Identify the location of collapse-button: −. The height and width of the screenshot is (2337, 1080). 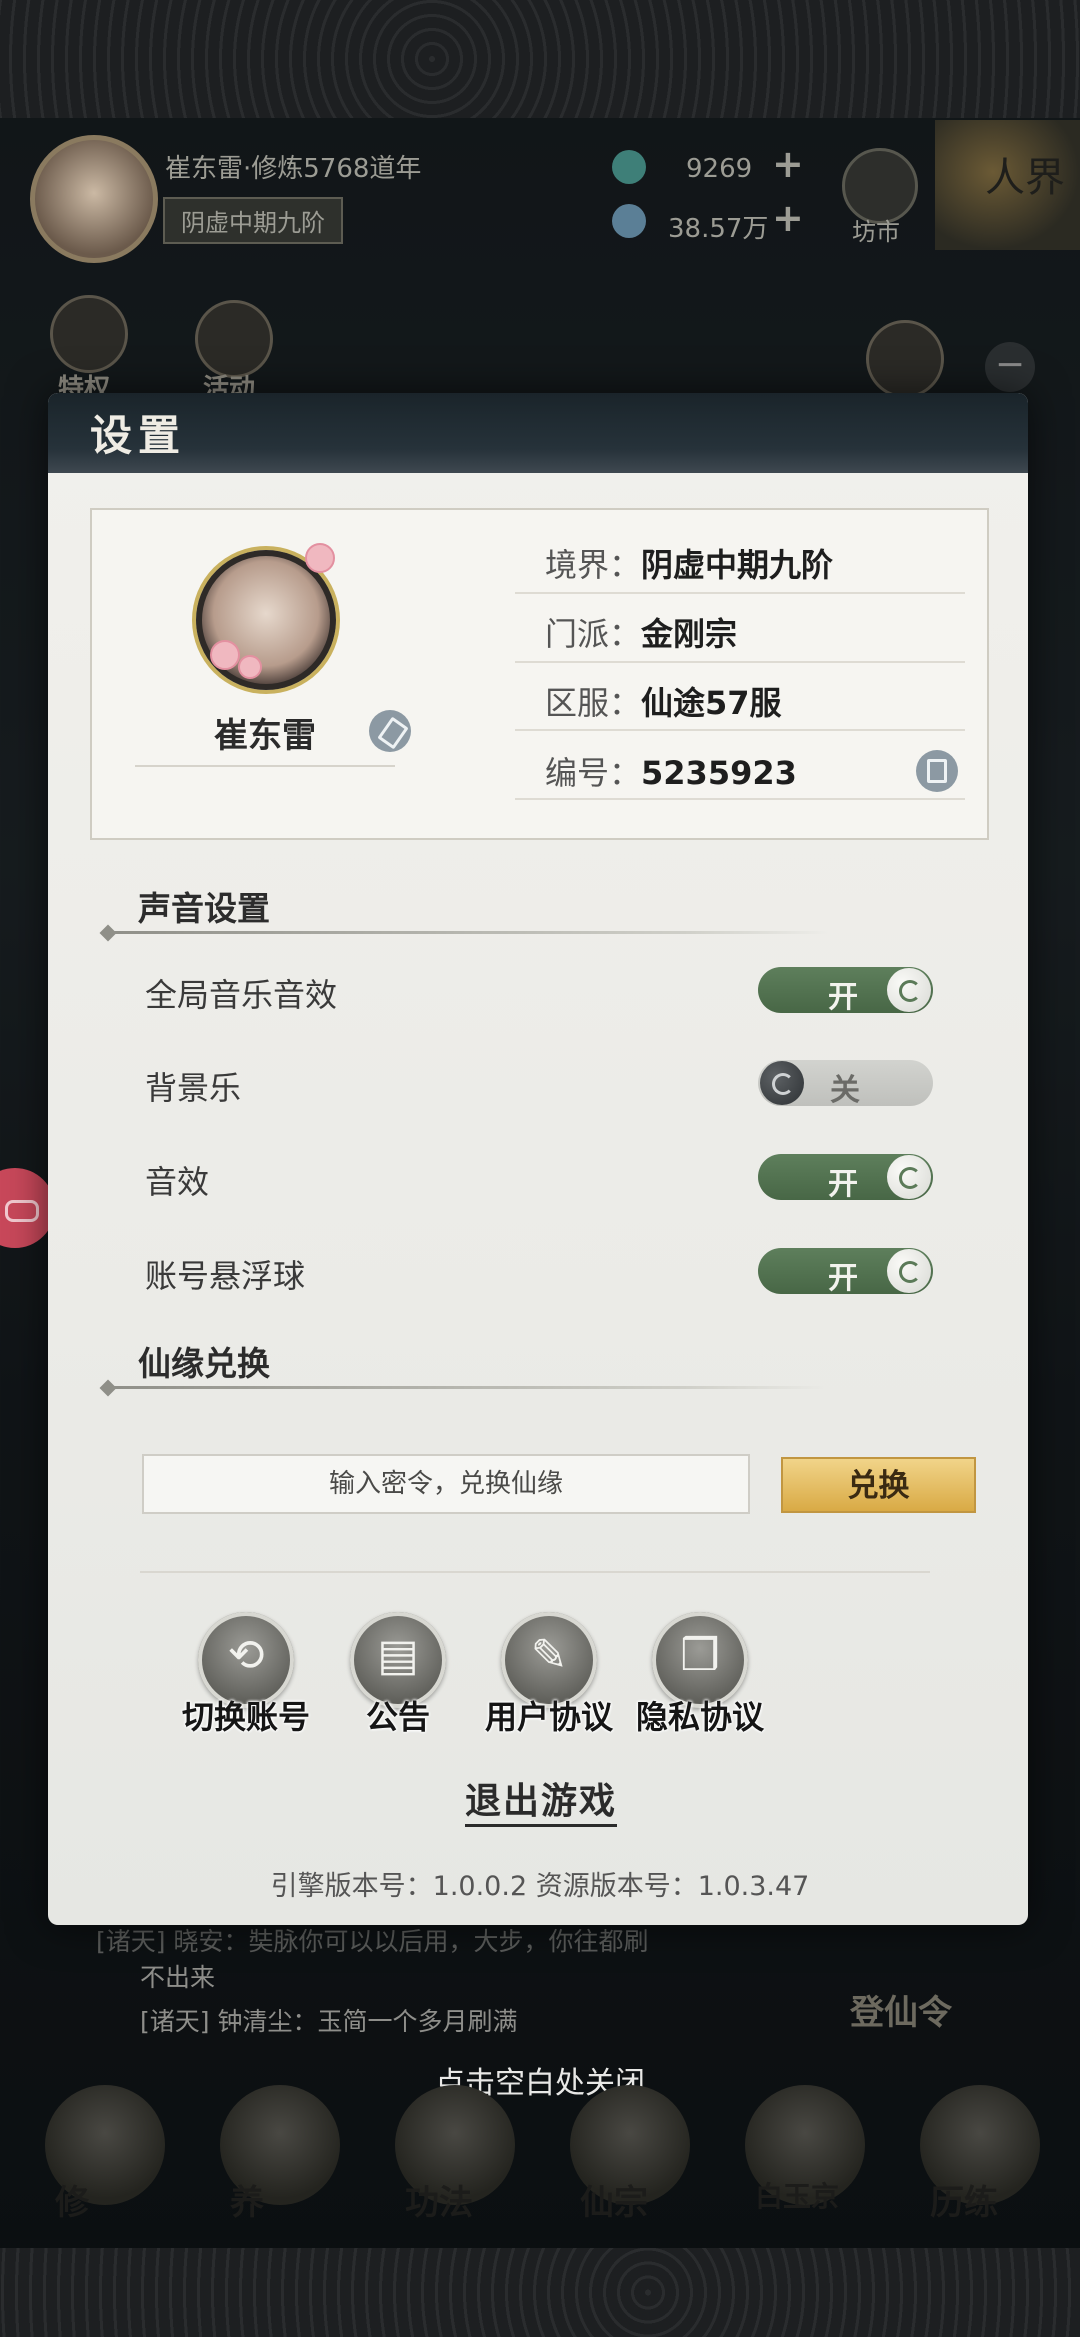
(1010, 367).